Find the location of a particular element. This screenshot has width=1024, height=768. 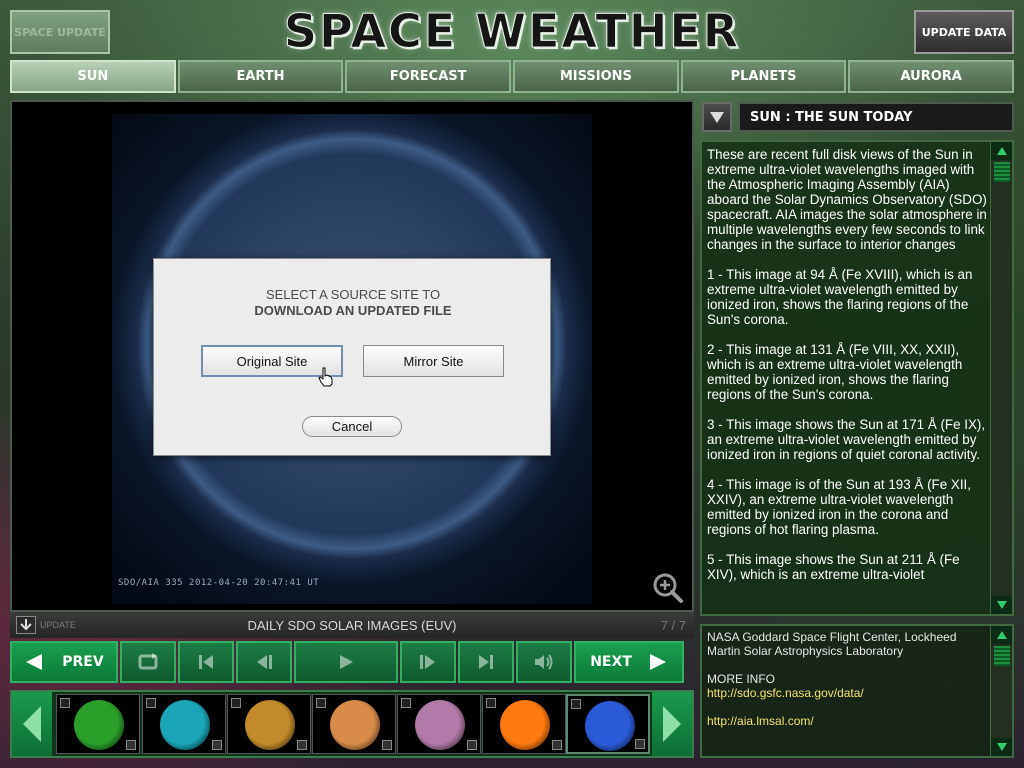

next-label: NEXT is located at coordinates (611, 662).